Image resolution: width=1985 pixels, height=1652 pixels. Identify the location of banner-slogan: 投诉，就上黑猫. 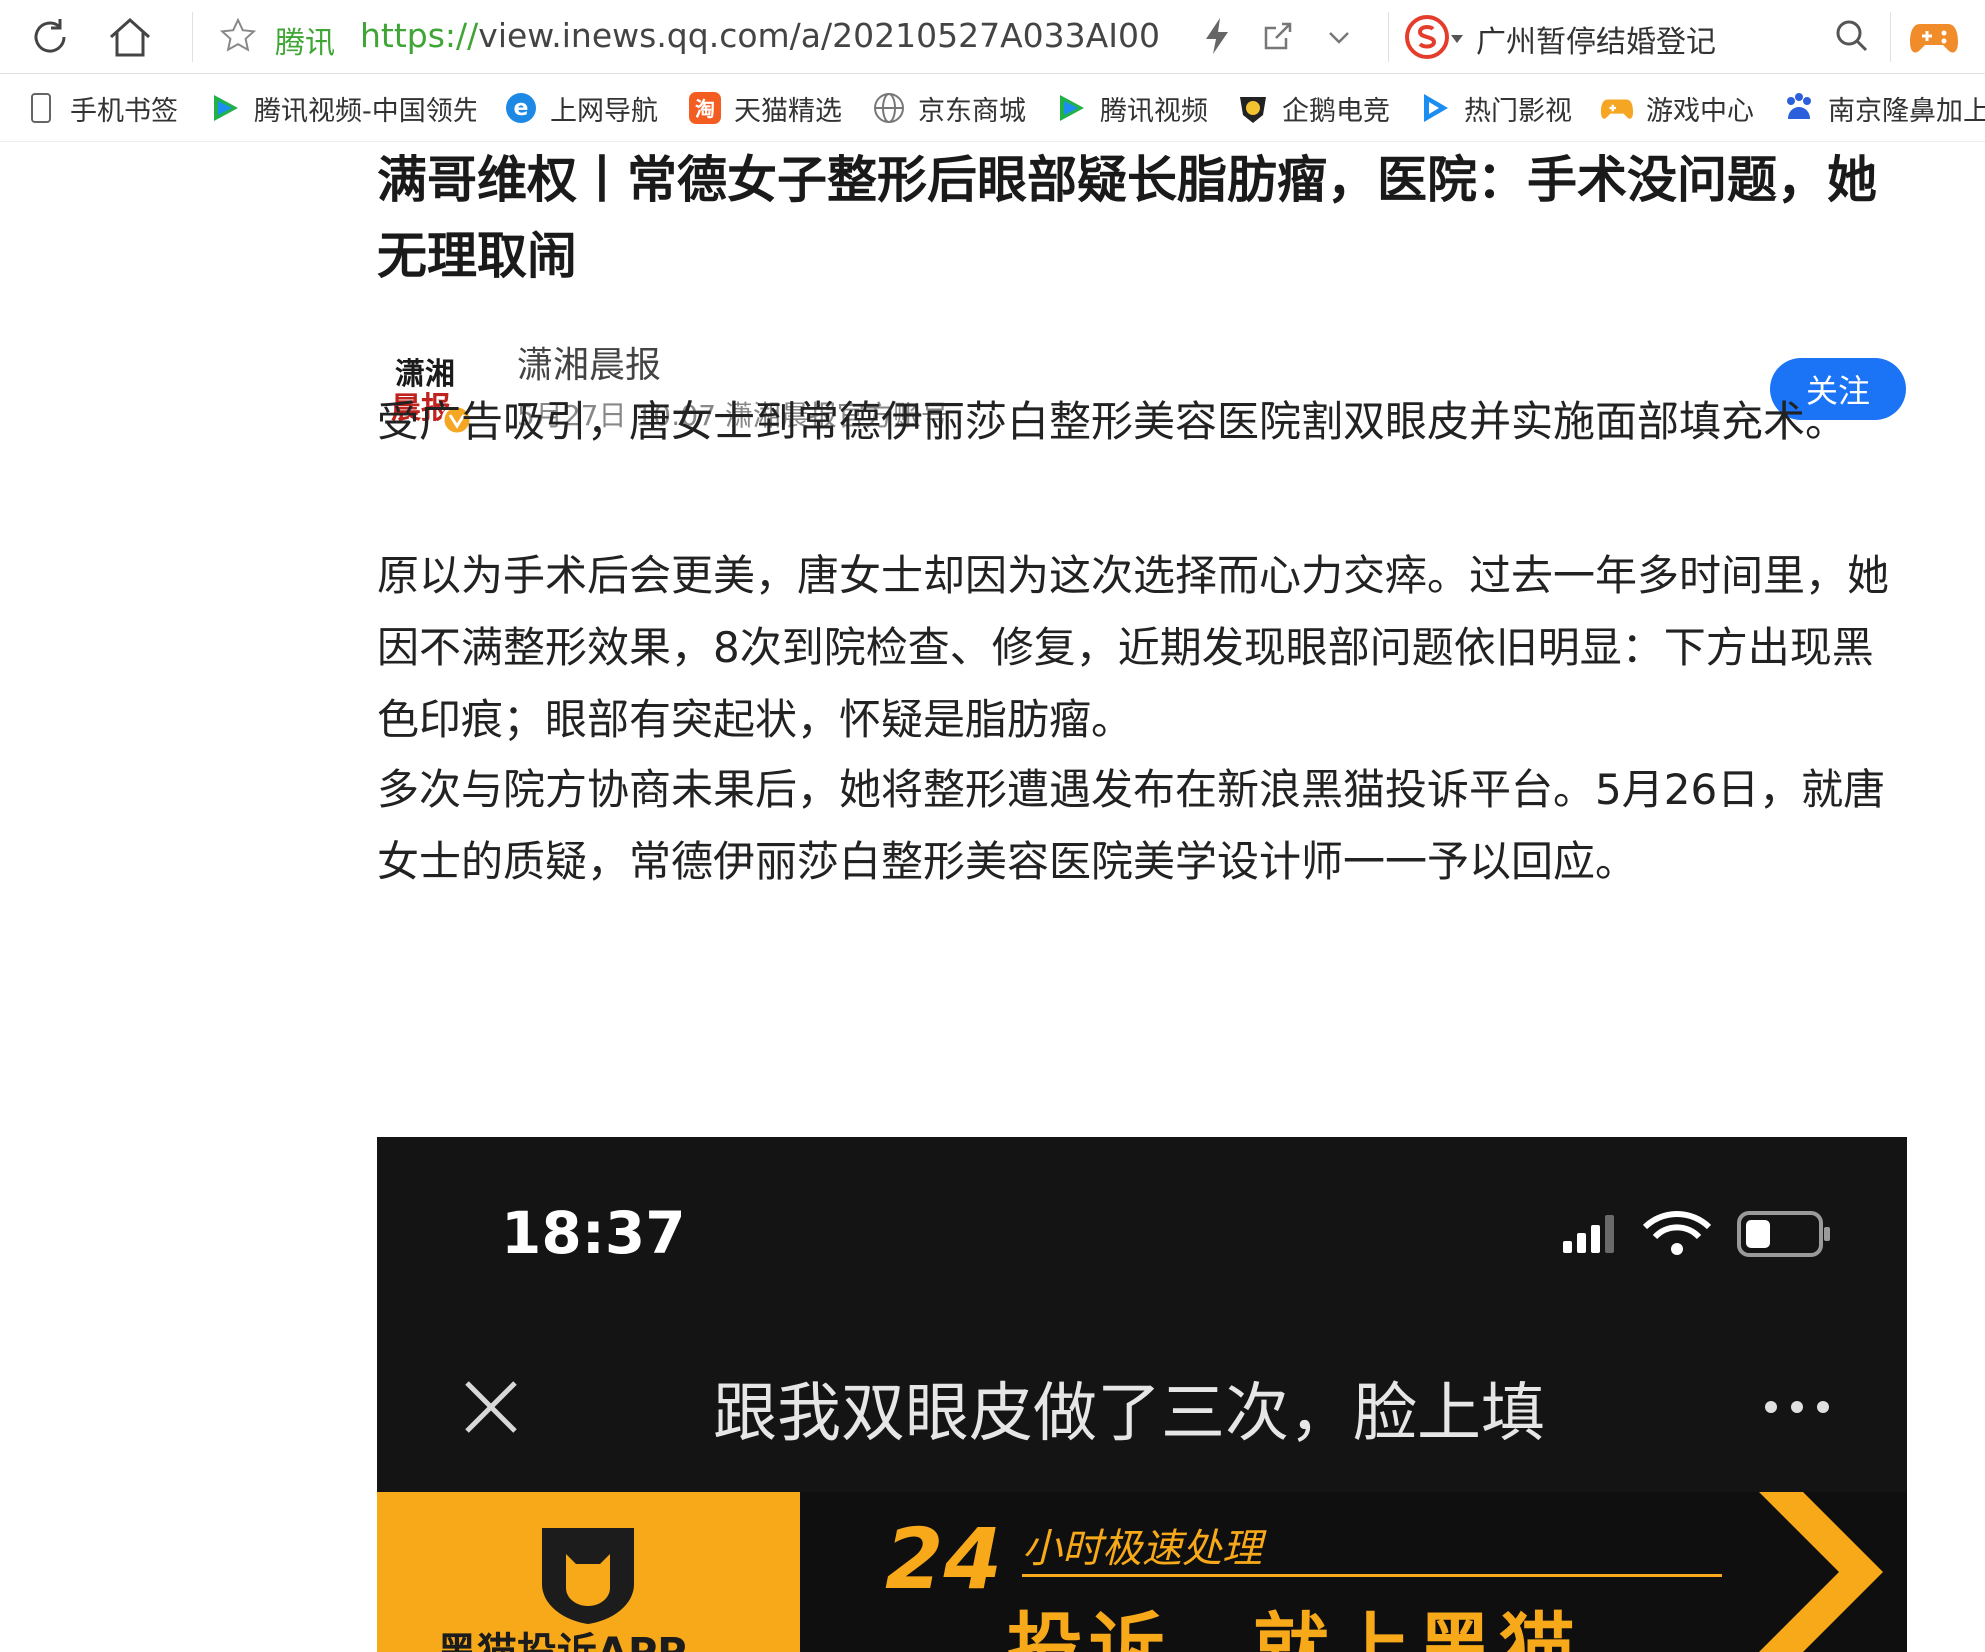
(1294, 1628).